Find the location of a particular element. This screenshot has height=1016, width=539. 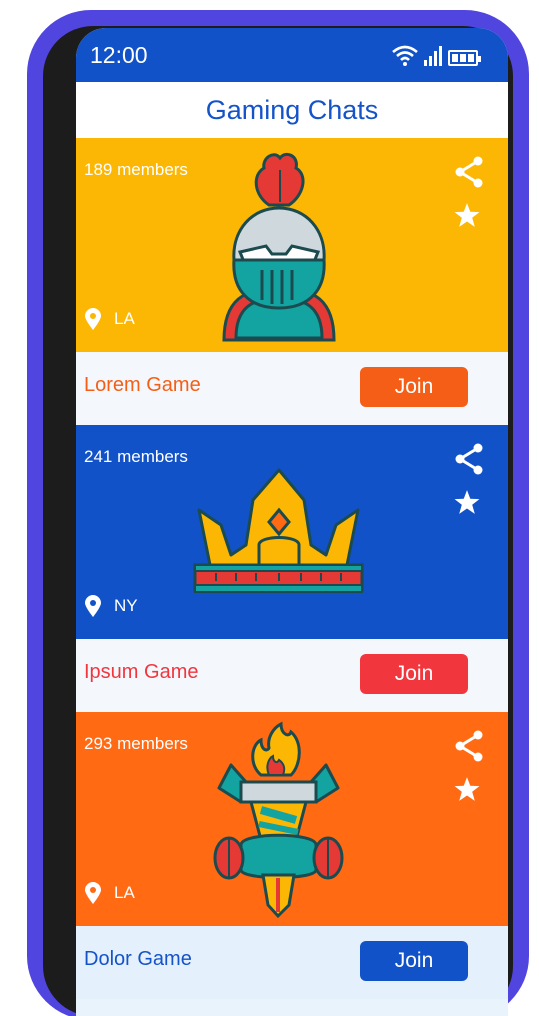

torch-icon is located at coordinates (278, 820).